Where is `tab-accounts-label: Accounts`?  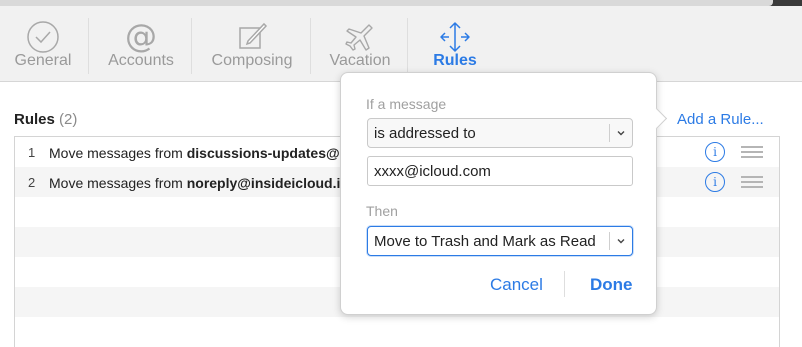 tab-accounts-label: Accounts is located at coordinates (141, 60).